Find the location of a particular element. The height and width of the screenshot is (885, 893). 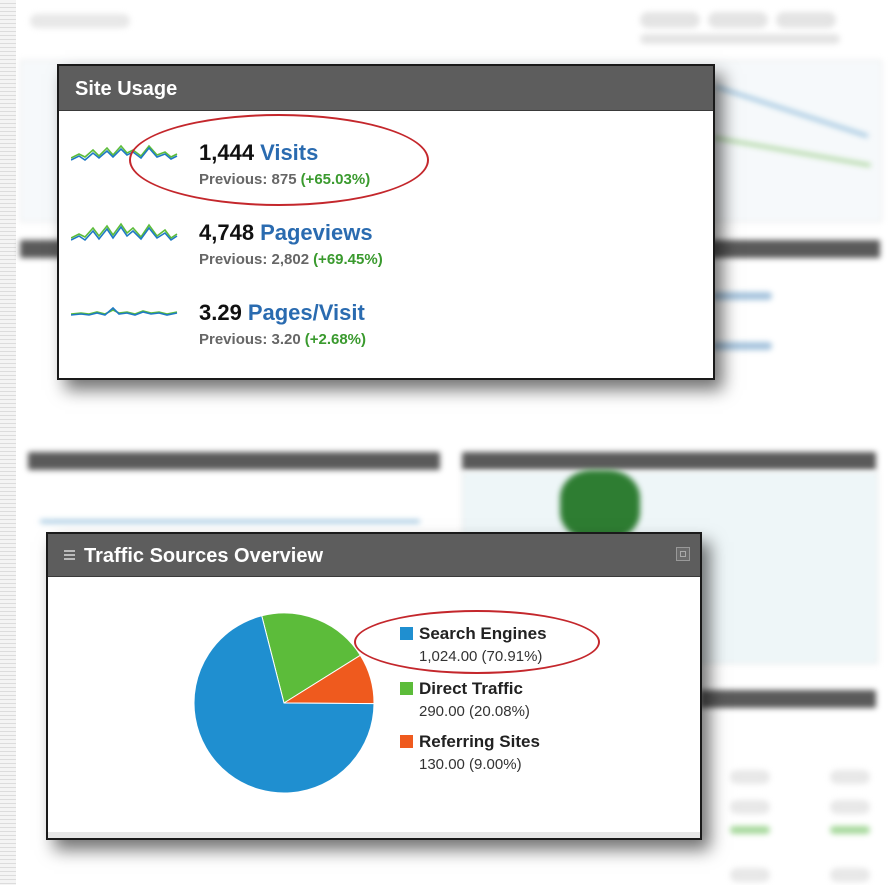

pageviews-sparkline is located at coordinates (124, 232).